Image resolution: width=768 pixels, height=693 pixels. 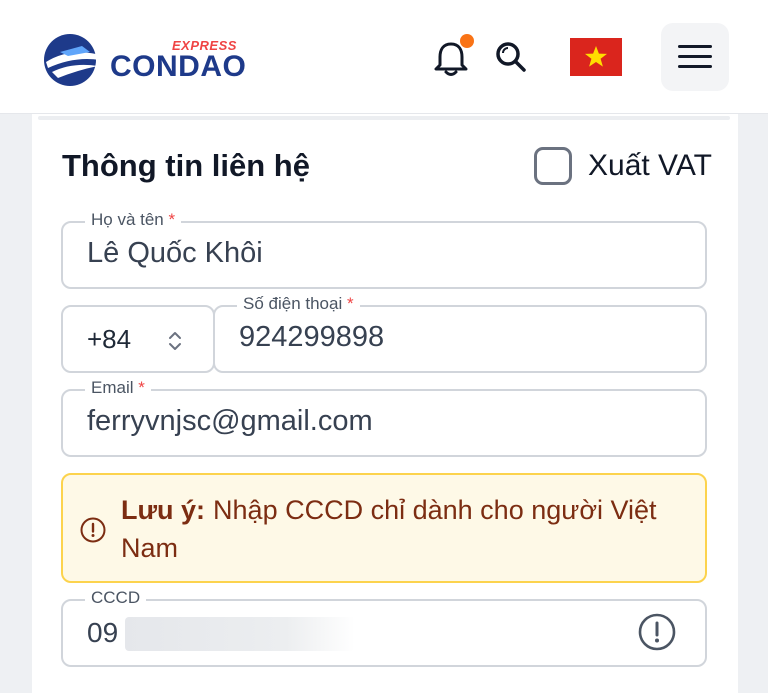 What do you see at coordinates (178, 66) in the screenshot?
I see `logo-brand-text: CONDAO` at bounding box center [178, 66].